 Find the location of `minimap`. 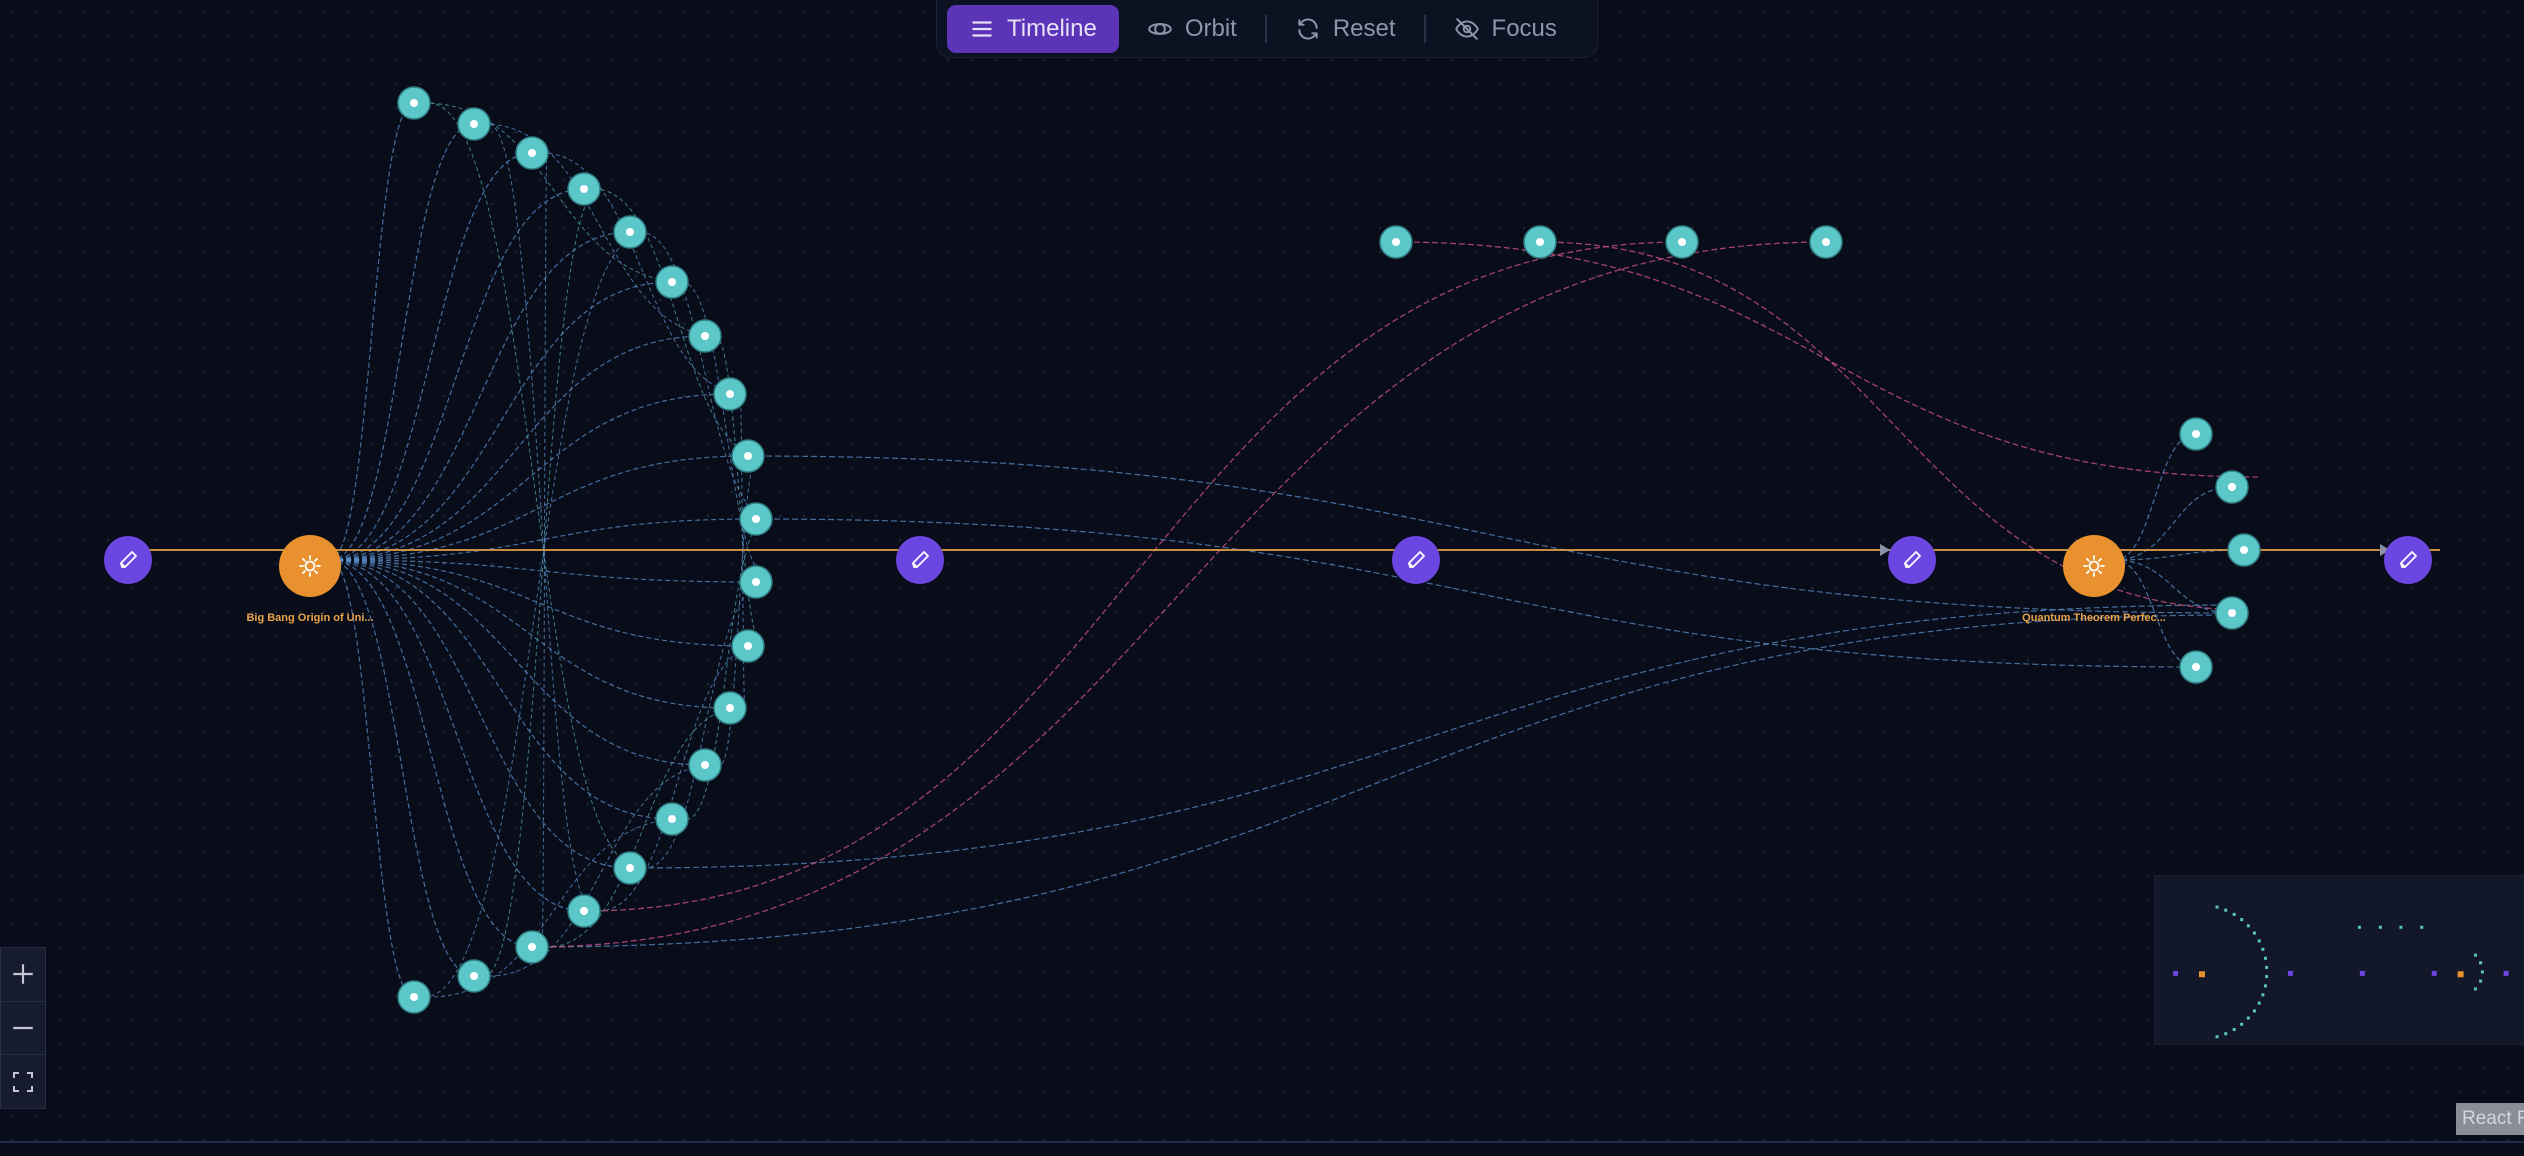

minimap is located at coordinates (2339, 960).